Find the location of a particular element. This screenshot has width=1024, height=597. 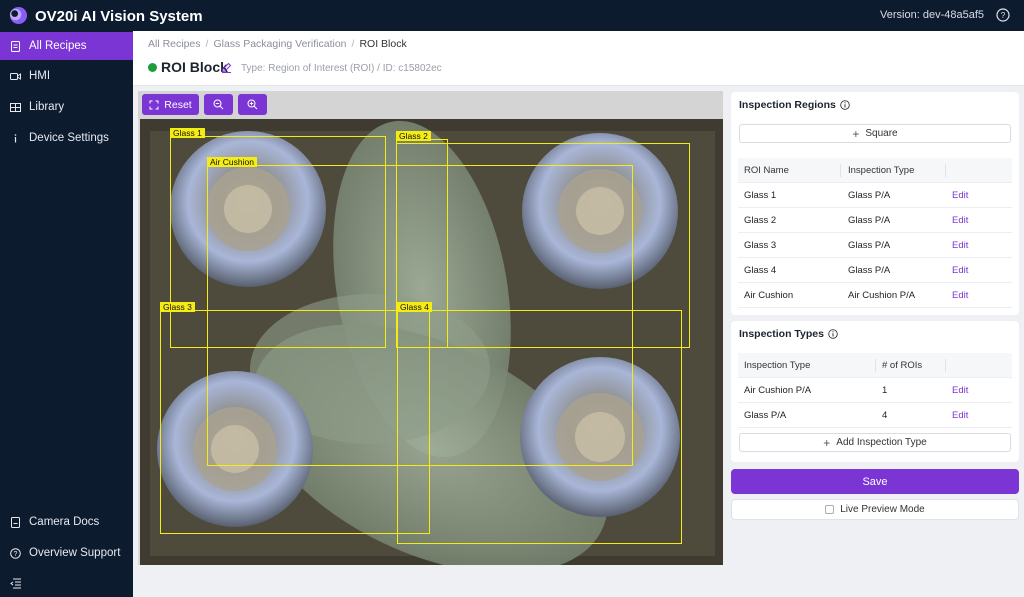

zoom-in-icon is located at coordinates (252, 104).